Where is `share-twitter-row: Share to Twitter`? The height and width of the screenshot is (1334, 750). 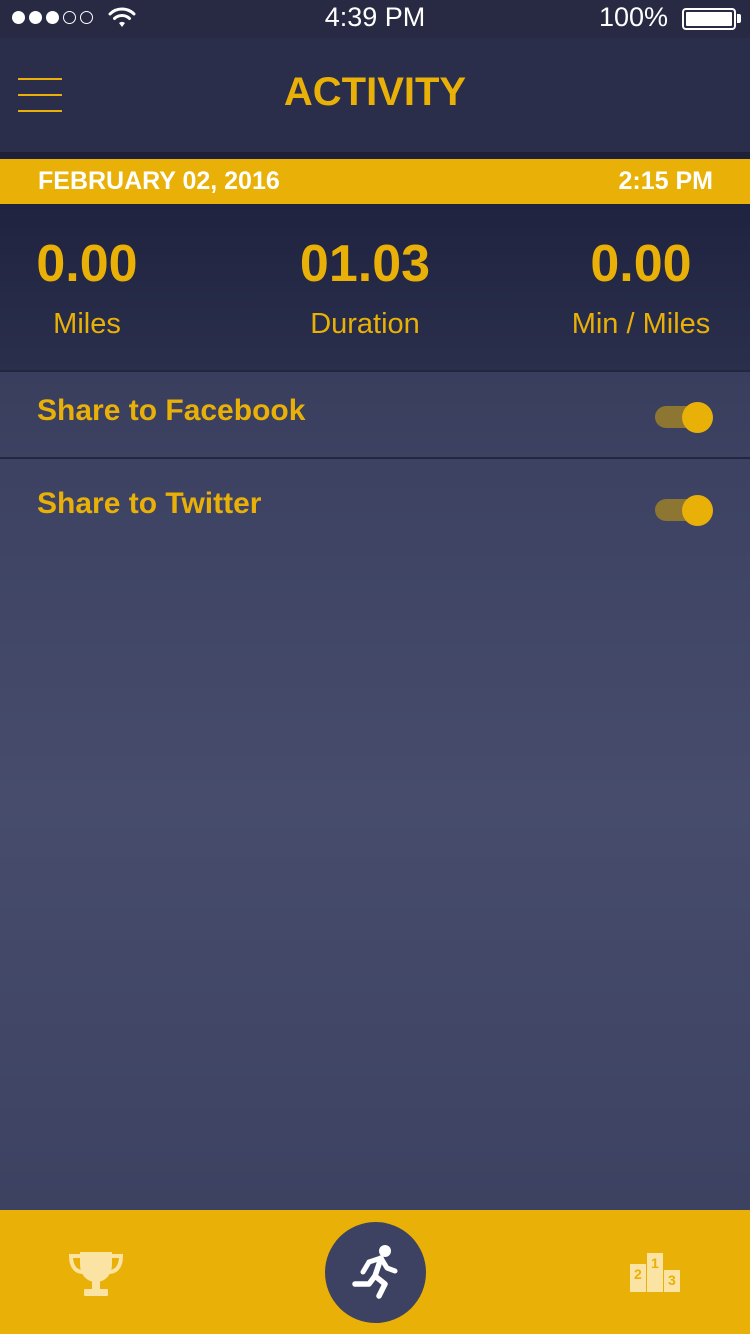
share-twitter-row: Share to Twitter is located at coordinates (375, 508).